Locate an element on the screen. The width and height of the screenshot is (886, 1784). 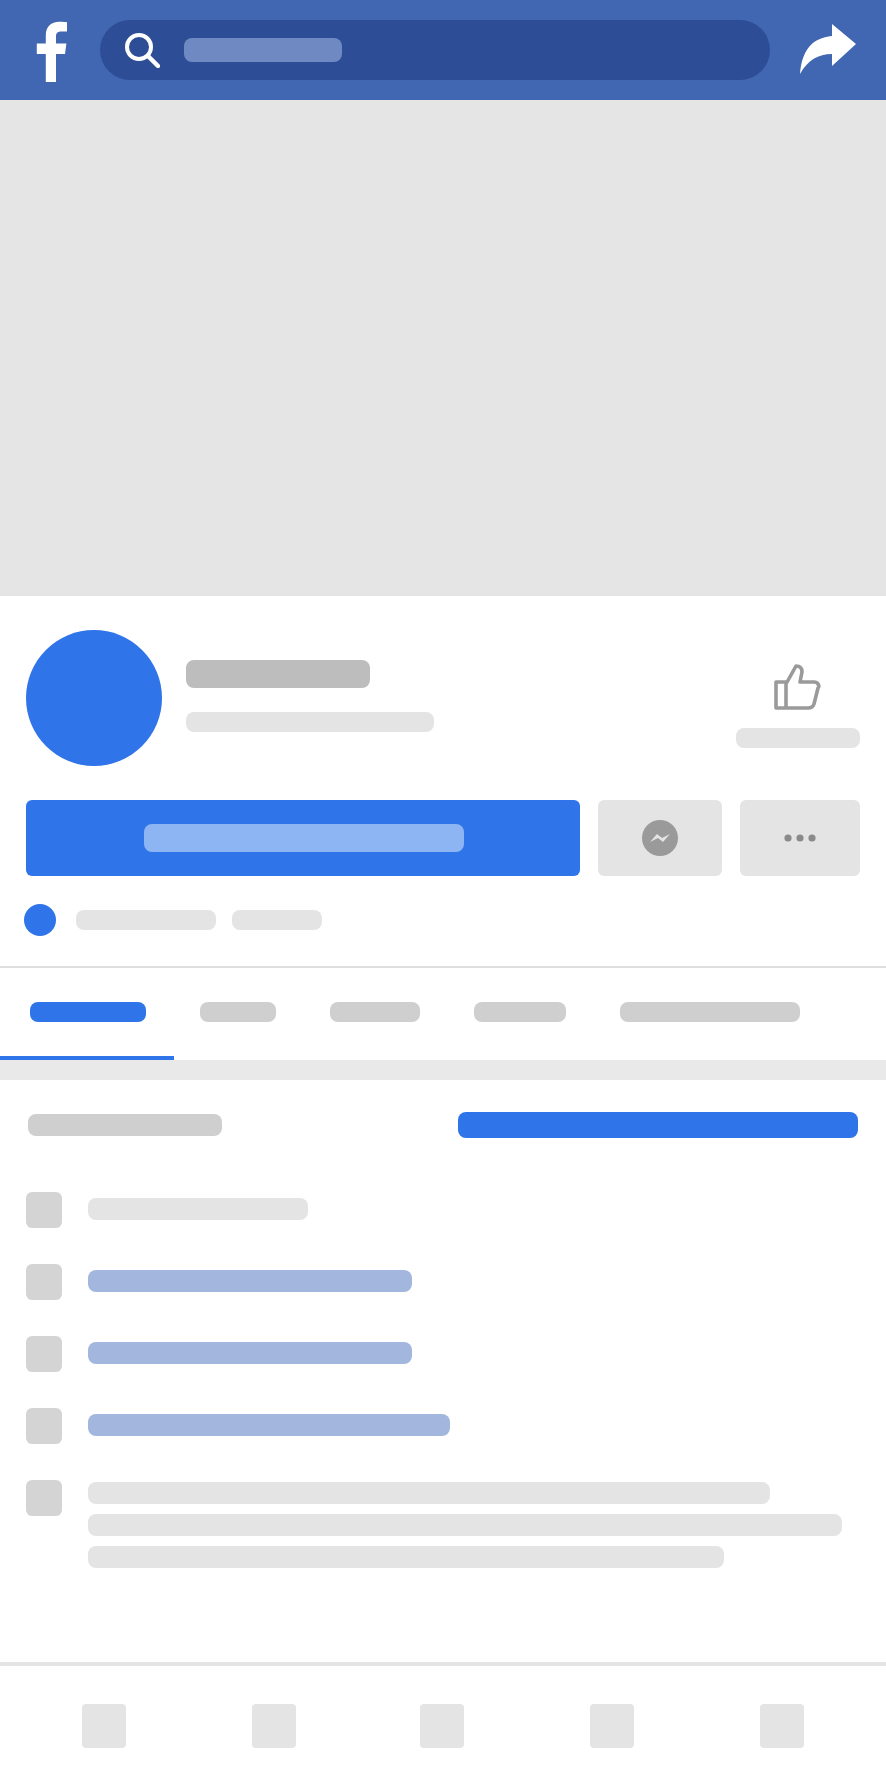
messenger-icon is located at coordinates (660, 838).